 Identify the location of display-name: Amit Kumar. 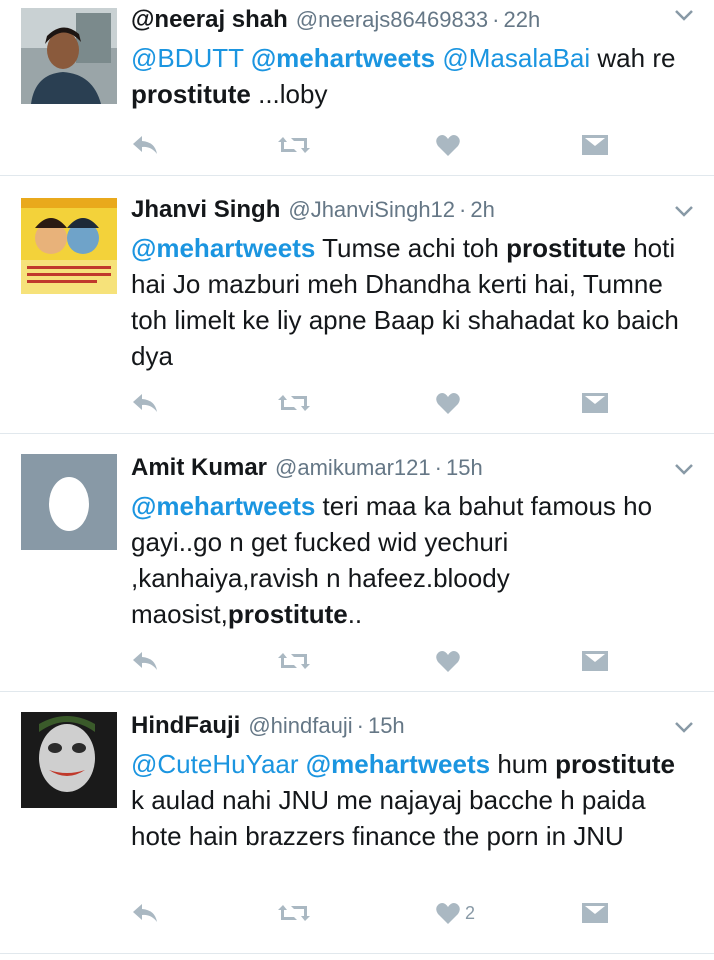
(199, 468).